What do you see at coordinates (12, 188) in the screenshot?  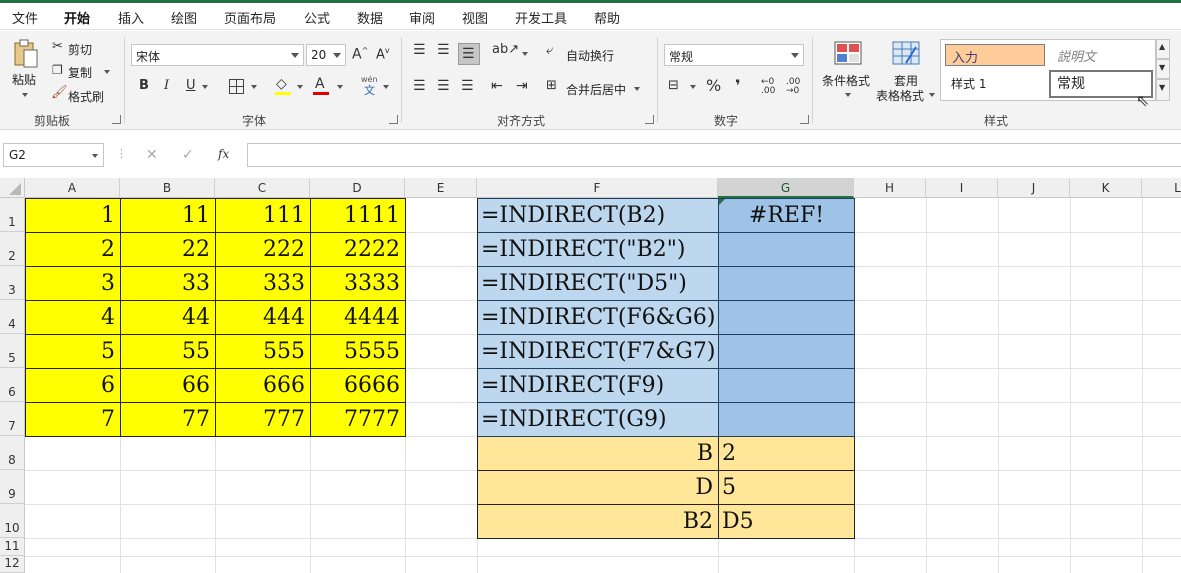 I see `select-all-corner` at bounding box center [12, 188].